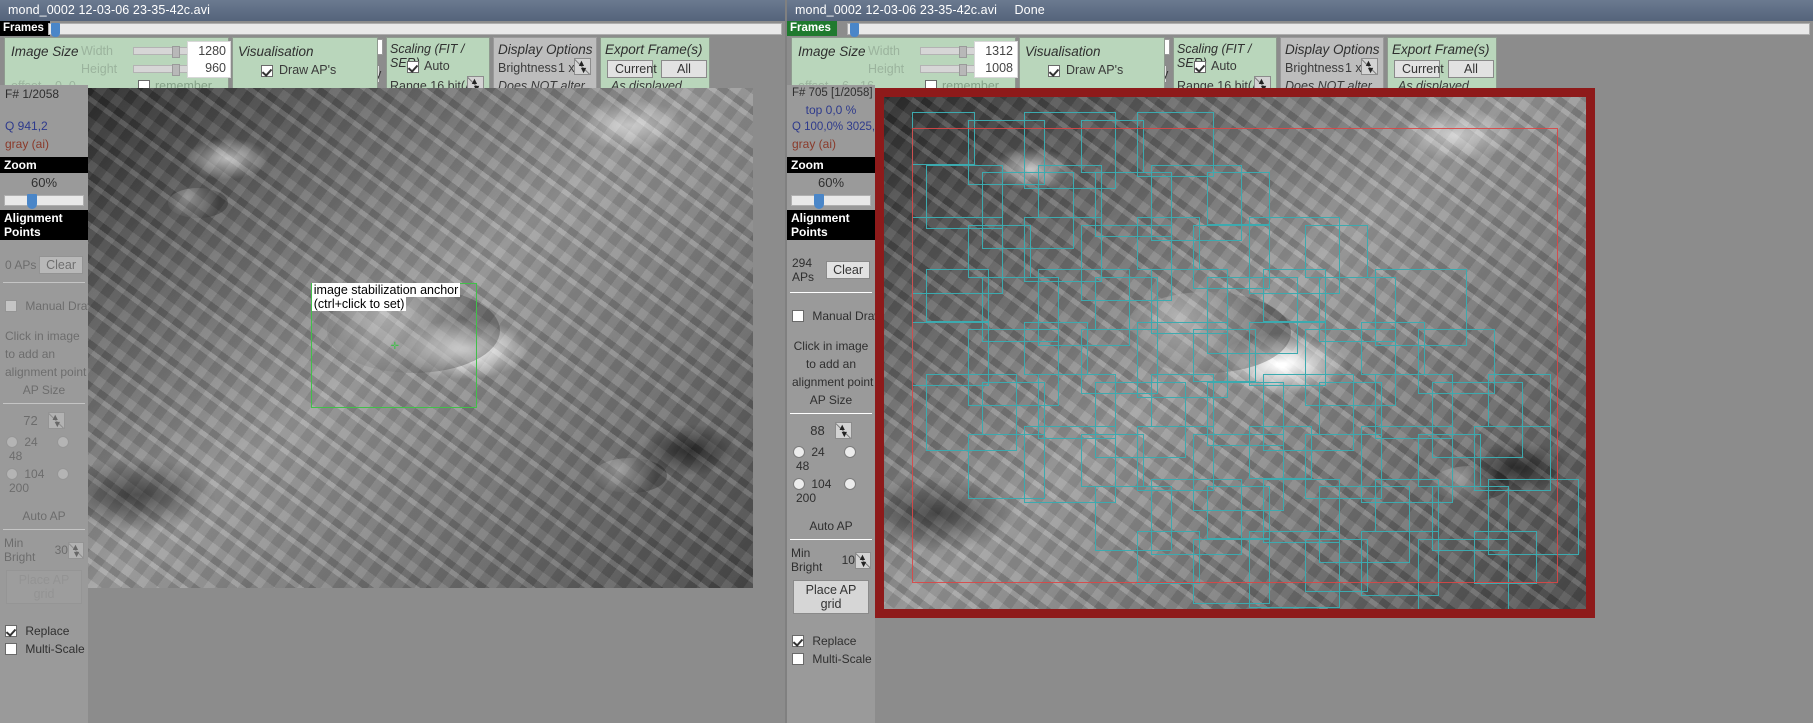  I want to click on left-color-mode: gray (ai), so click(27, 144).